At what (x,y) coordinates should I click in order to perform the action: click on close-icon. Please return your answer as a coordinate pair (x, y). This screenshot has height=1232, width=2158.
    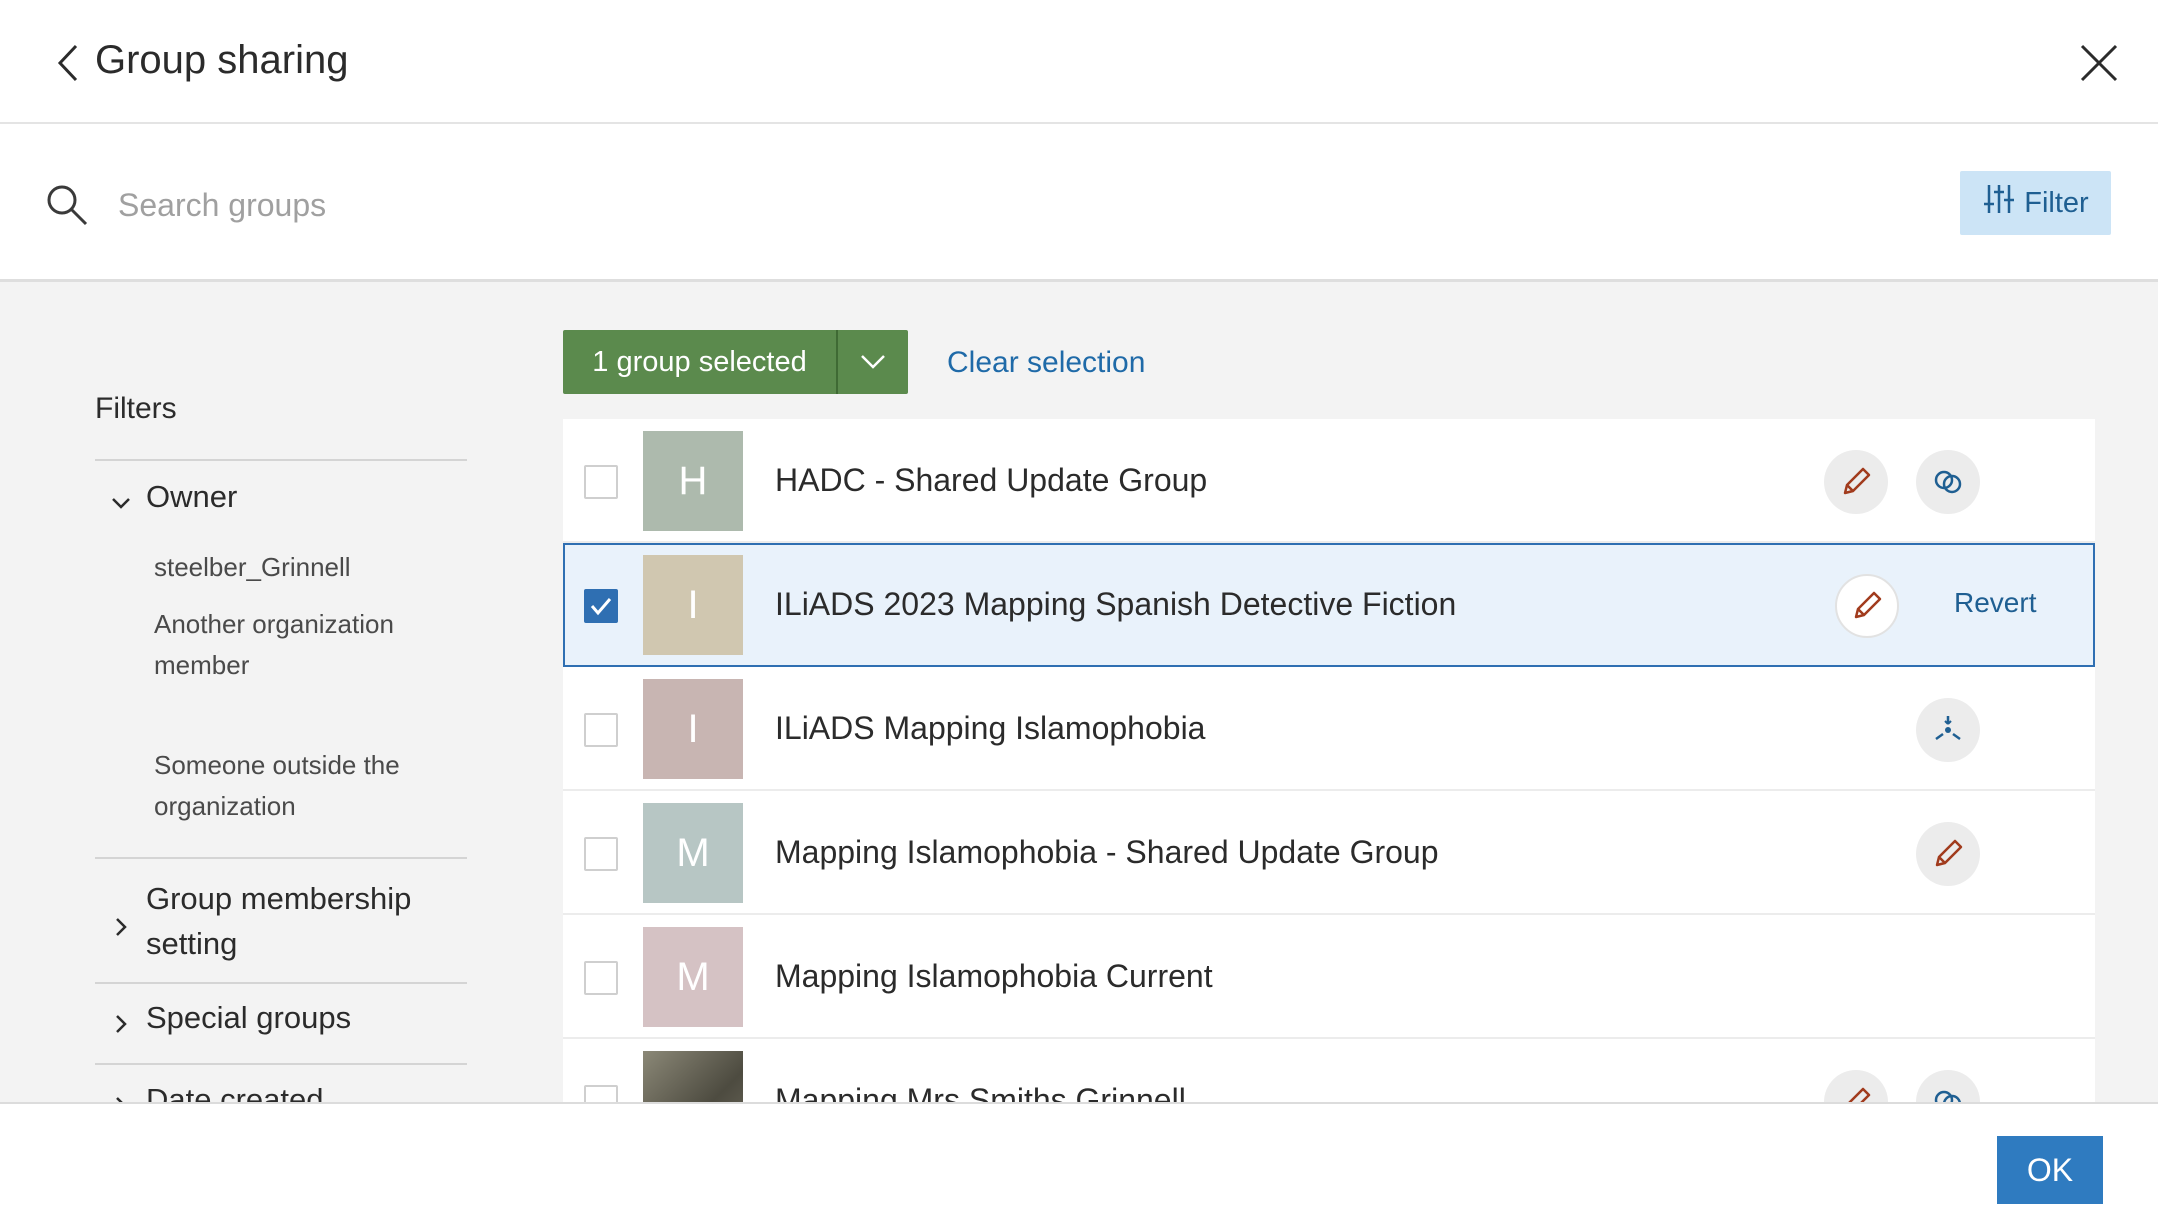
    Looking at the image, I should click on (2099, 63).